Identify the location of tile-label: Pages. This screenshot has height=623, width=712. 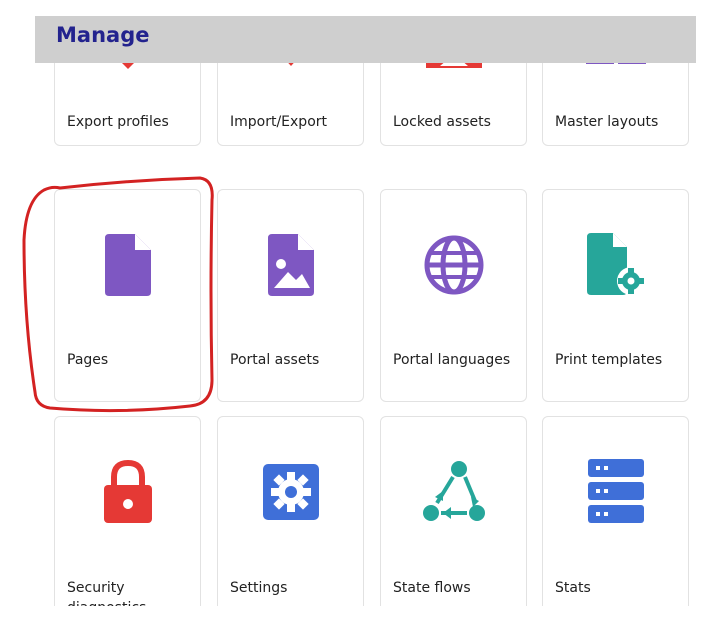
(88, 360).